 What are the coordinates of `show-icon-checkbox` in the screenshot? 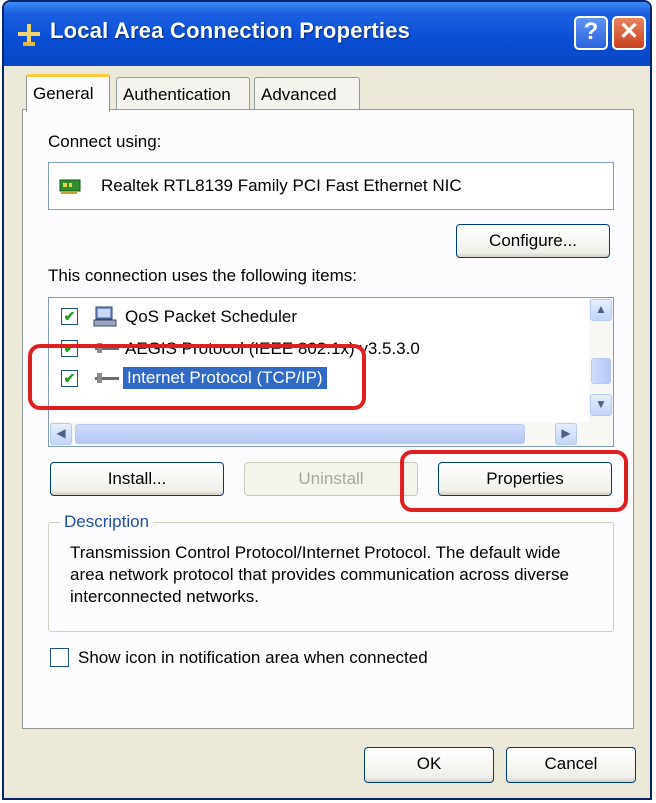 It's located at (59, 657).